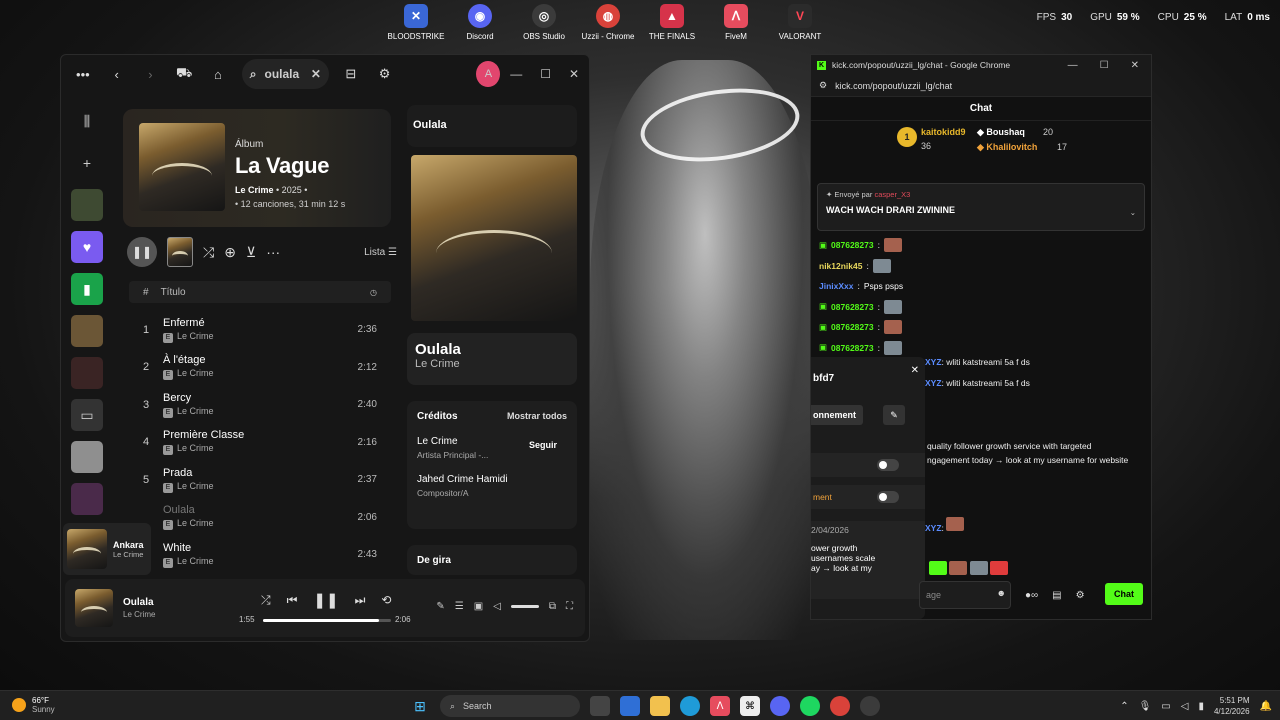 This screenshot has height=720, width=1280. What do you see at coordinates (151, 74) in the screenshot?
I see `forward-arrow-icon: ›` at bounding box center [151, 74].